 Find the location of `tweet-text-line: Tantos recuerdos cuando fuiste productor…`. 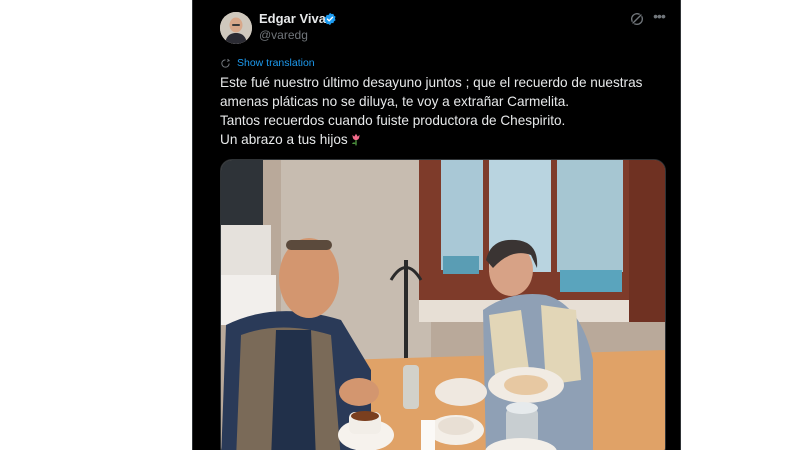

tweet-text-line: Tantos recuerdos cuando fuiste productor… is located at coordinates (393, 120).